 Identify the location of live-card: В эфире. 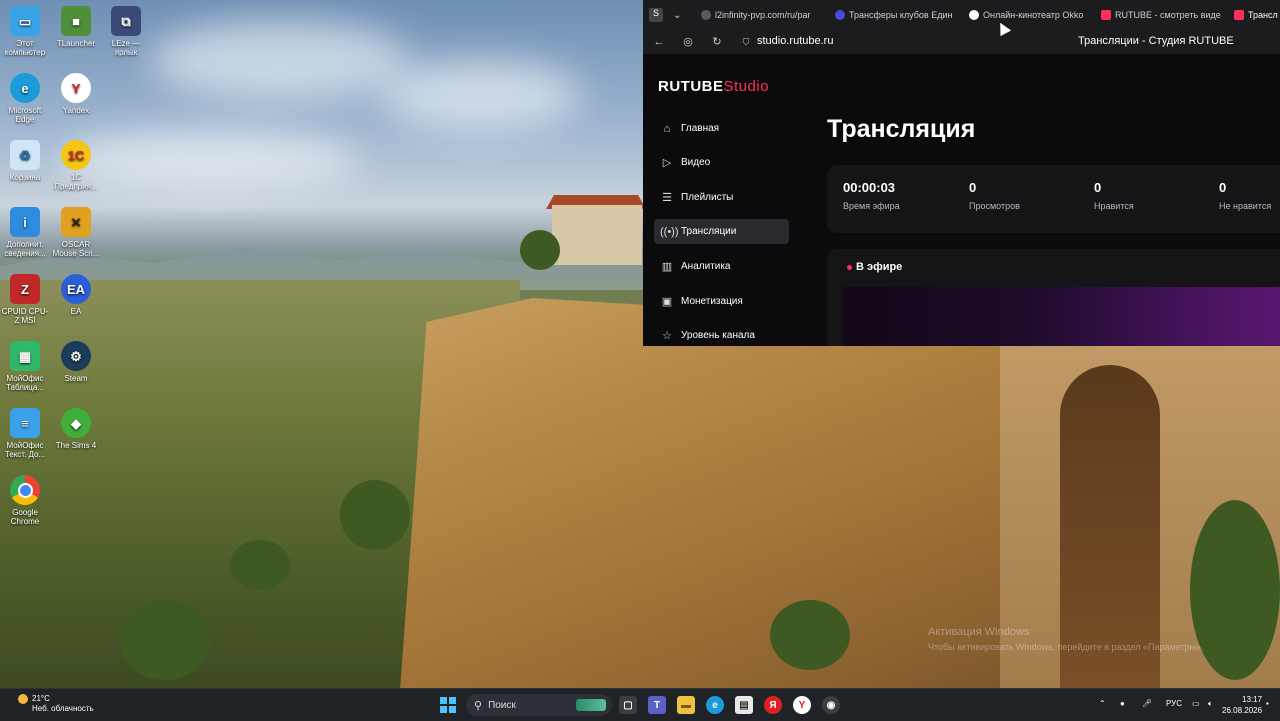
(1053, 297).